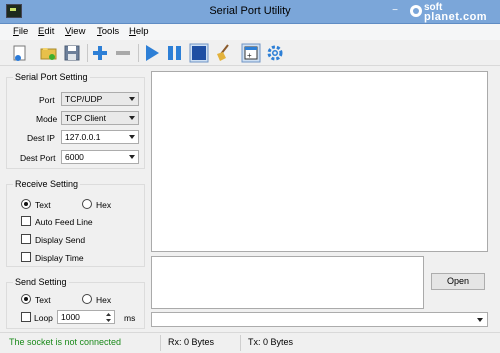 This screenshot has width=500, height=353. Describe the element at coordinates (250, 12) in the screenshot. I see `title-bar: Serial Port Utility − soft planet.com` at that location.